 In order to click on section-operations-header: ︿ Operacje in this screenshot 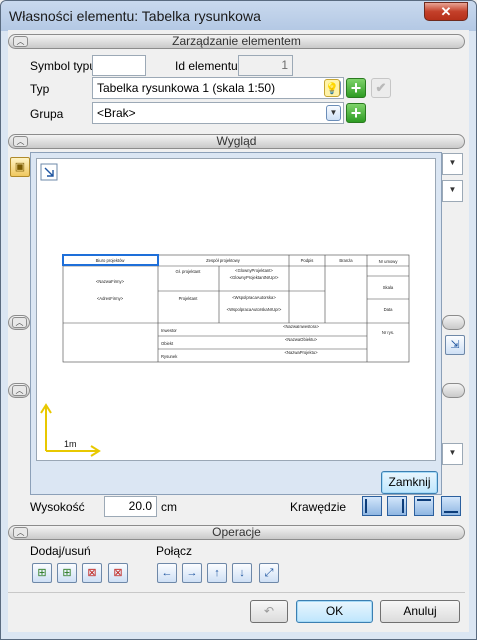, I will do `click(236, 532)`.